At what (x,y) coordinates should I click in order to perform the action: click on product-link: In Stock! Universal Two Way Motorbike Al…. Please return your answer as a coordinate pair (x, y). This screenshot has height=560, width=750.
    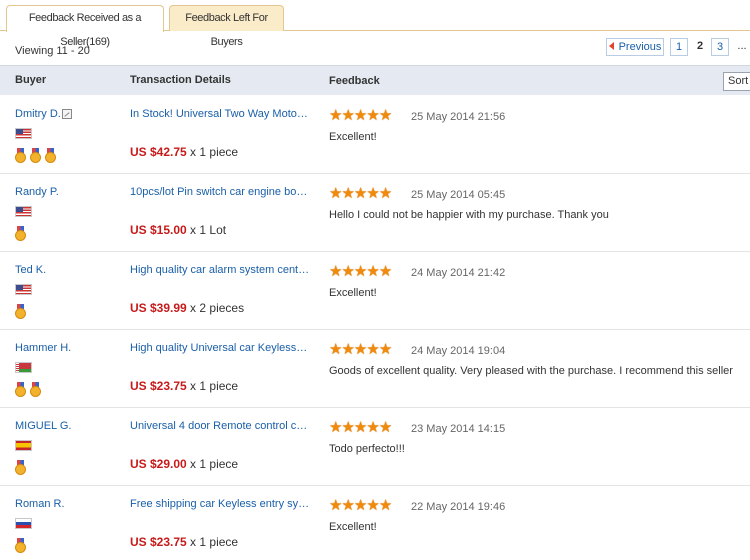
    Looking at the image, I should click on (220, 114).